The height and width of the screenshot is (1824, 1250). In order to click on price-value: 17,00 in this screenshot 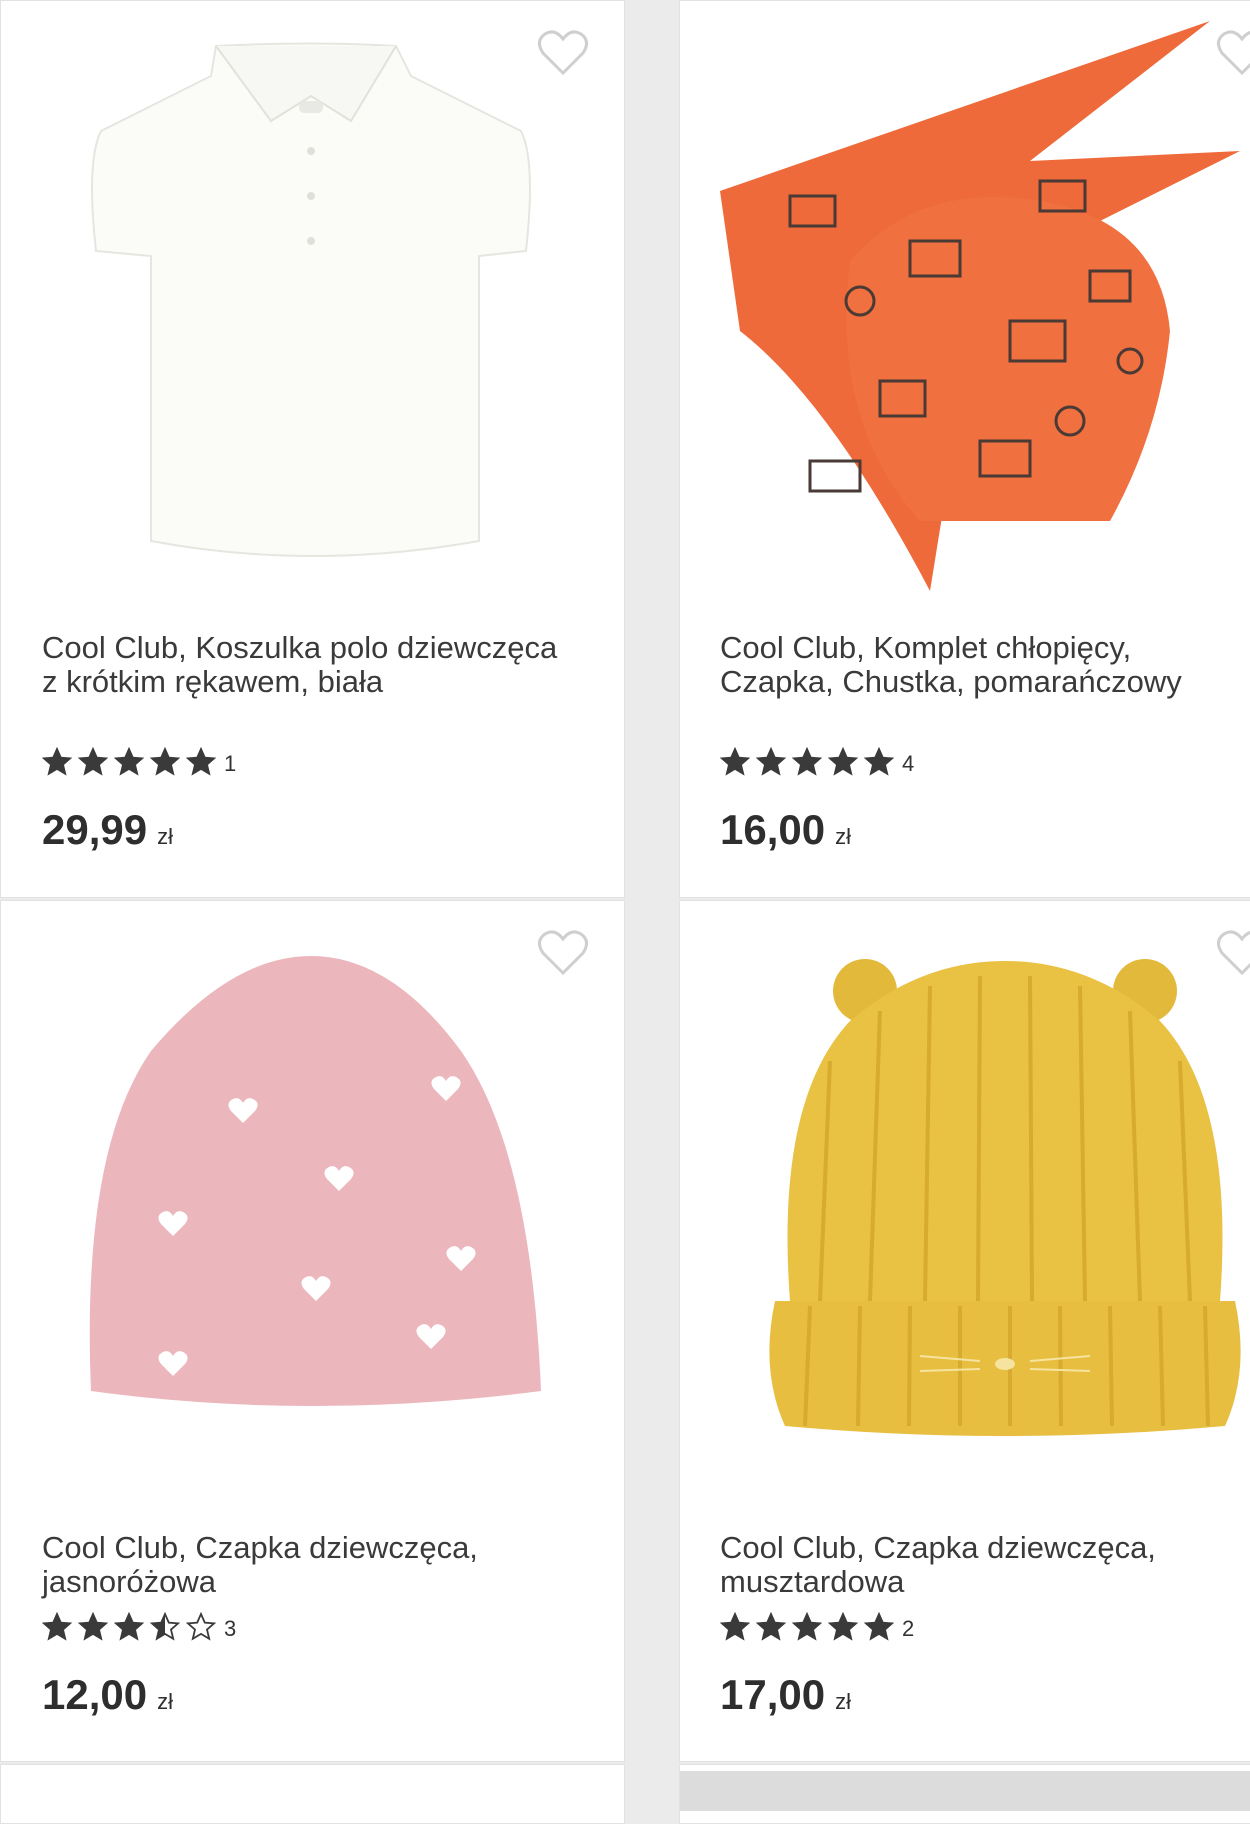, I will do `click(773, 1694)`.